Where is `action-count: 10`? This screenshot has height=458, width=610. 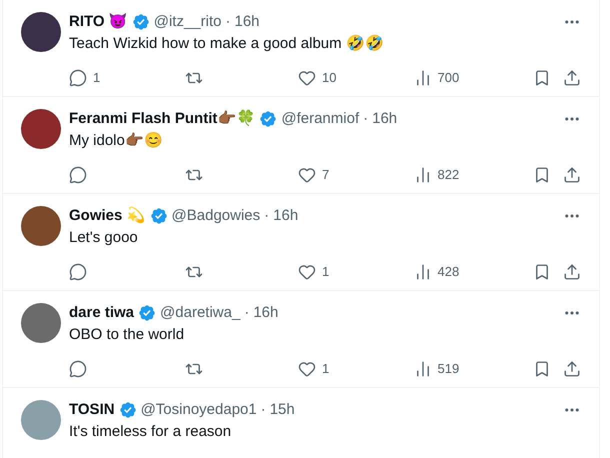 action-count: 10 is located at coordinates (329, 78).